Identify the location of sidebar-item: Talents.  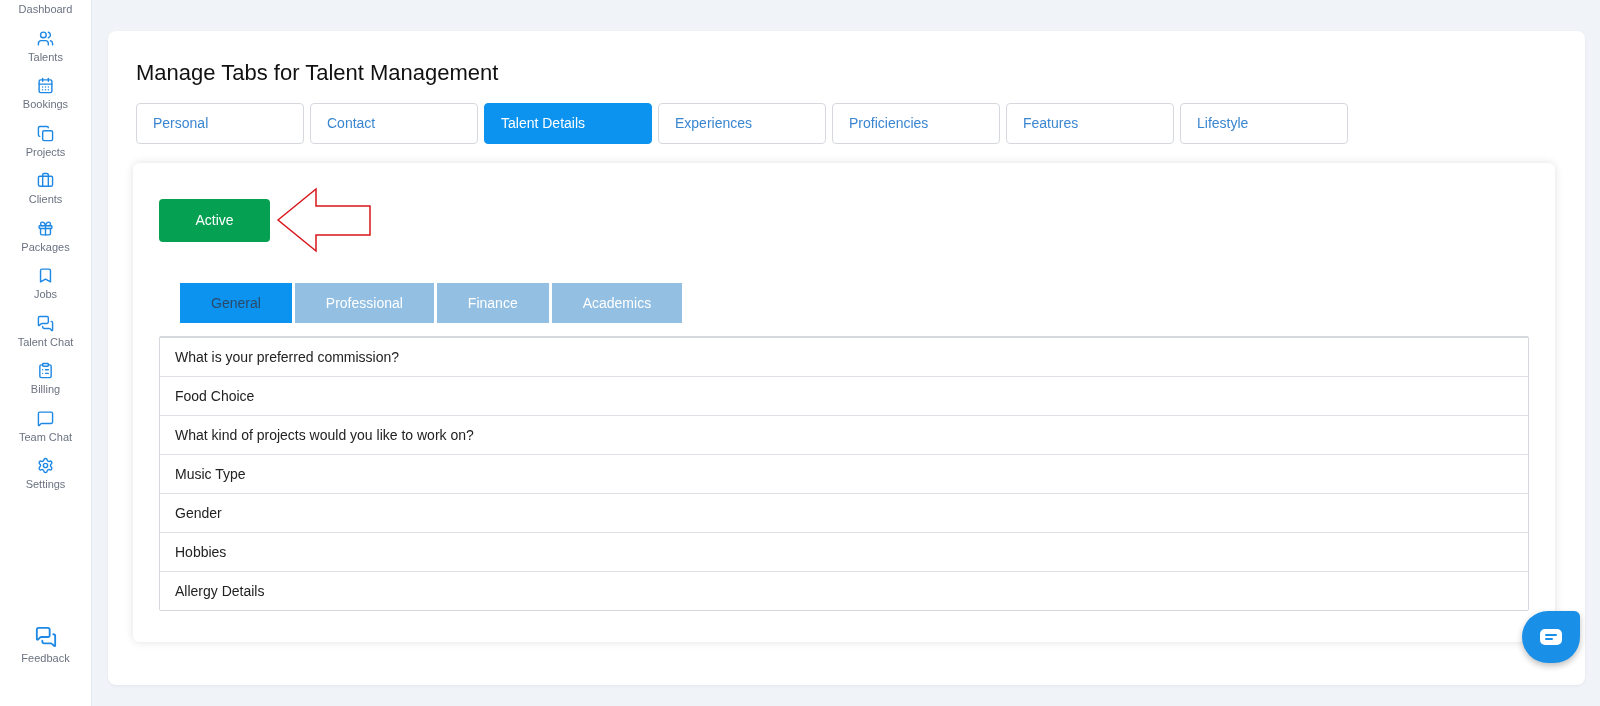
(45, 47).